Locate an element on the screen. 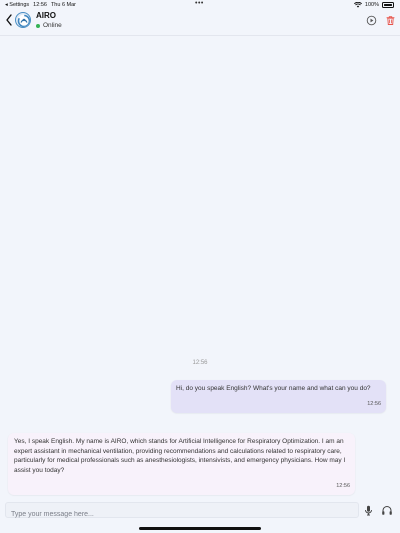 Image resolution: width=400 pixels, height=533 pixels. presence-label: Online is located at coordinates (52, 25).